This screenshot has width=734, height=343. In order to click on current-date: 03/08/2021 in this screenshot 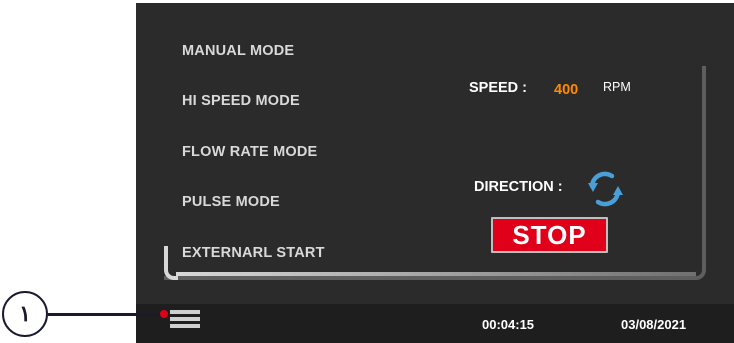, I will do `click(654, 324)`.